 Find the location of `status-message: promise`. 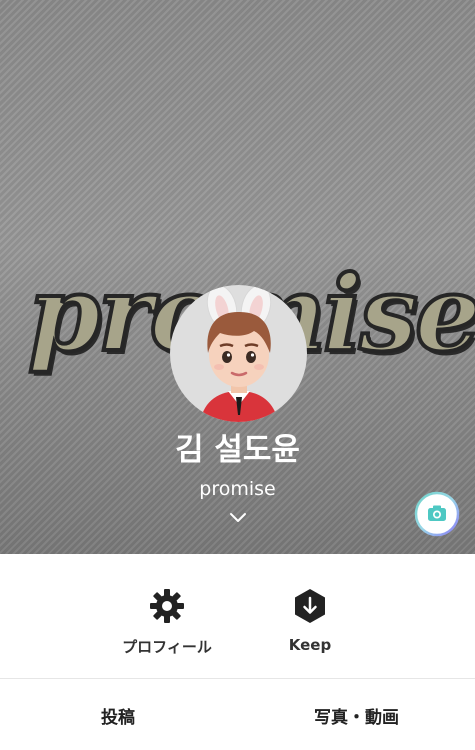

status-message: promise is located at coordinates (237, 489).